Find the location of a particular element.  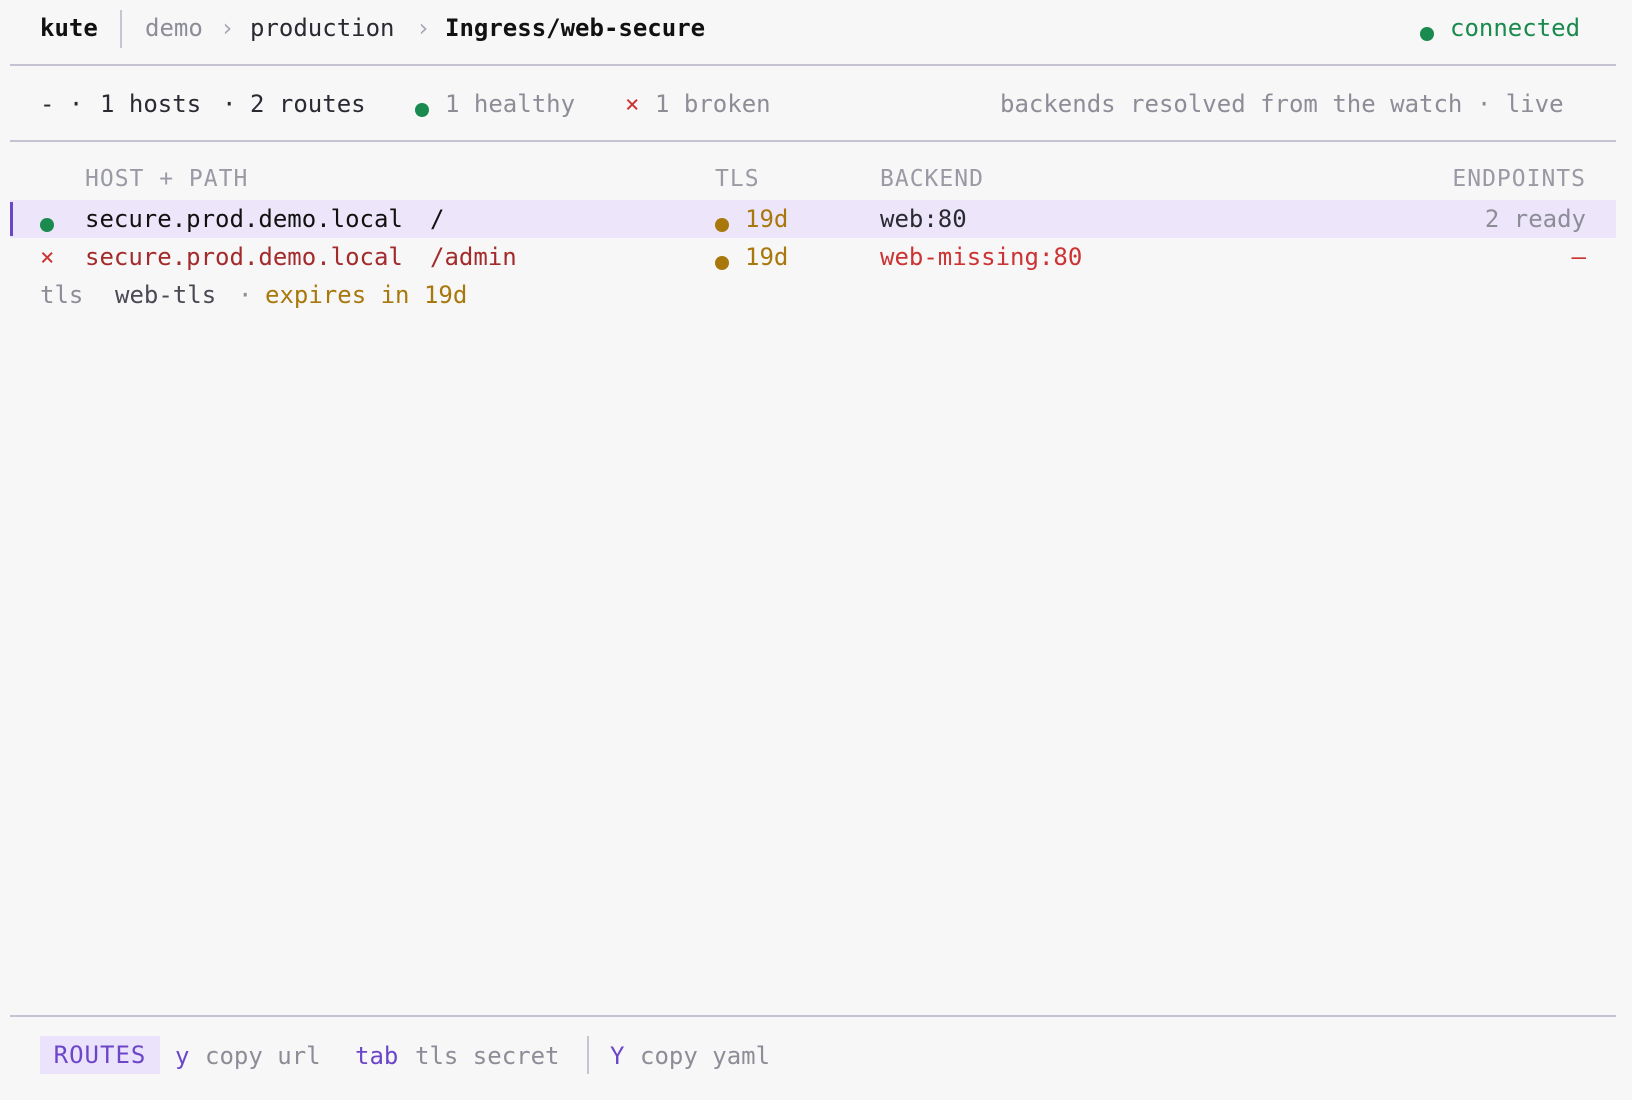

breadcrumb-resource: Ingress/web-secure is located at coordinates (575, 28).